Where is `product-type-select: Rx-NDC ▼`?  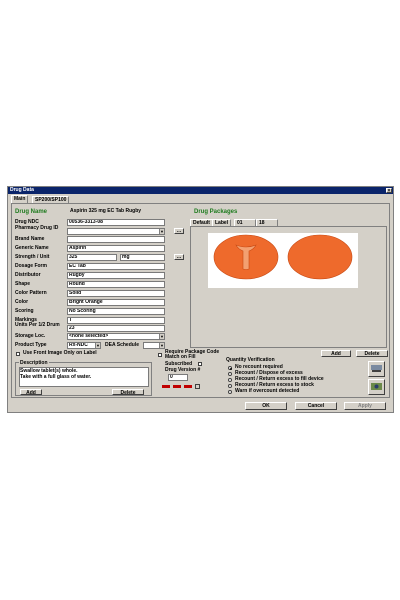
product-type-select: Rx-NDC ▼ is located at coordinates (84, 345).